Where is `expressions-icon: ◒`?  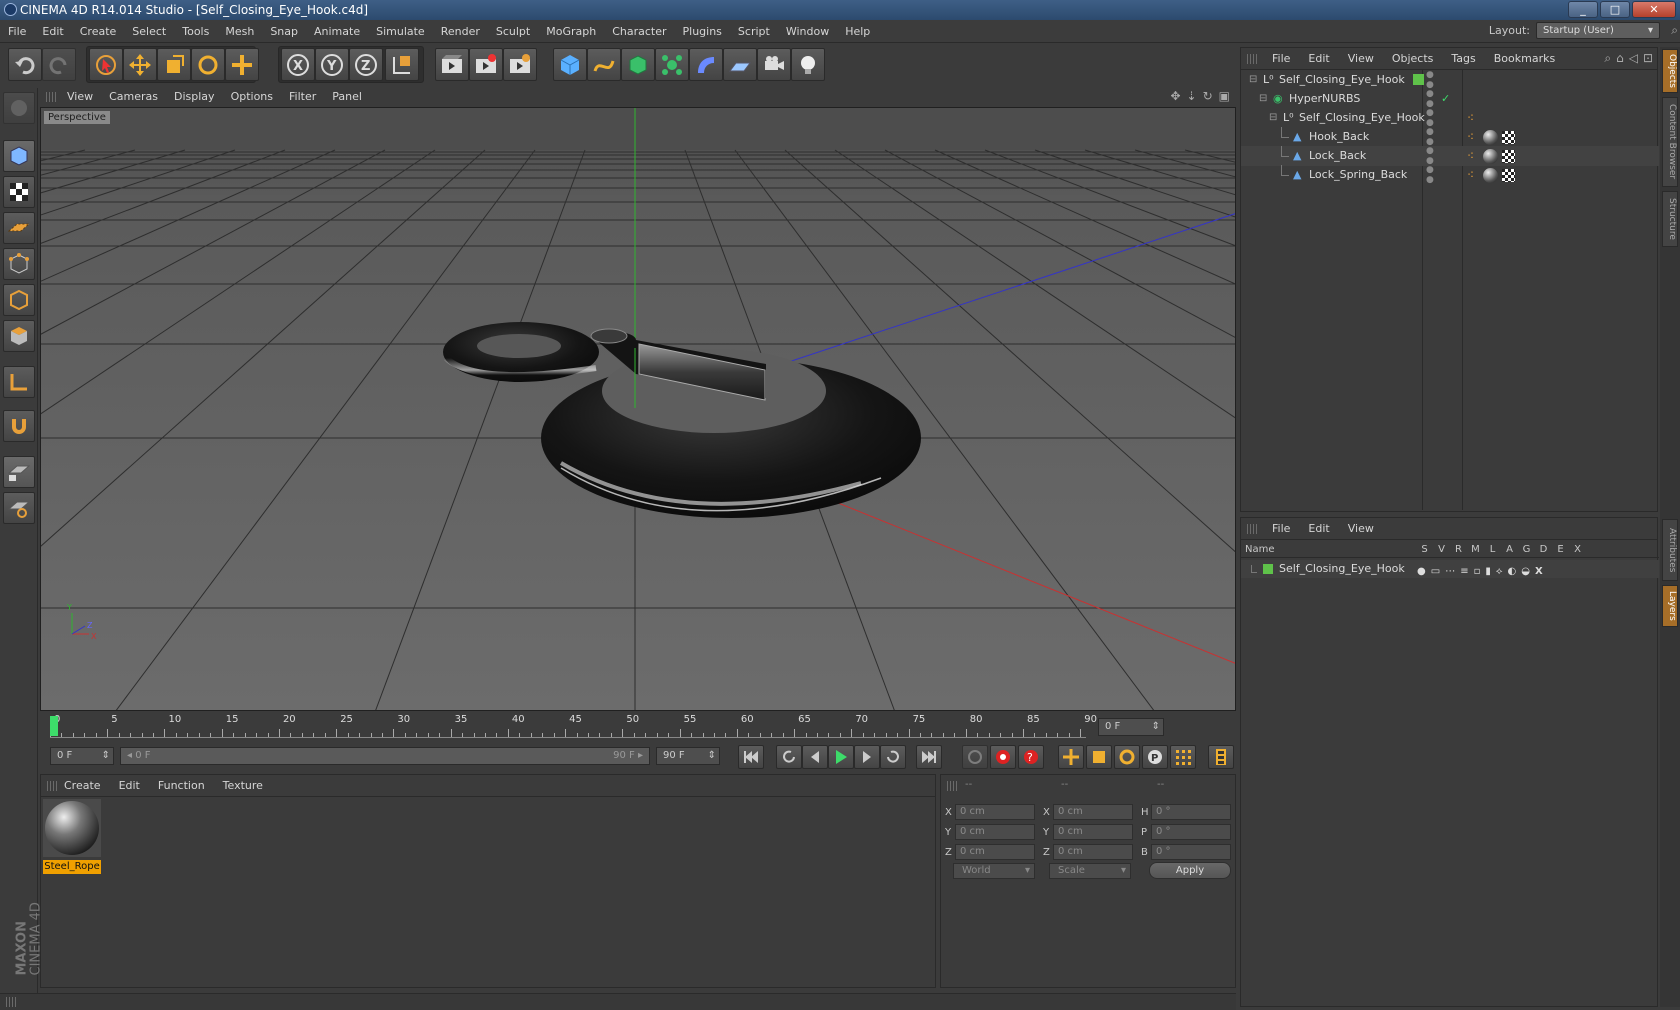 expressions-icon: ◒ is located at coordinates (1525, 572).